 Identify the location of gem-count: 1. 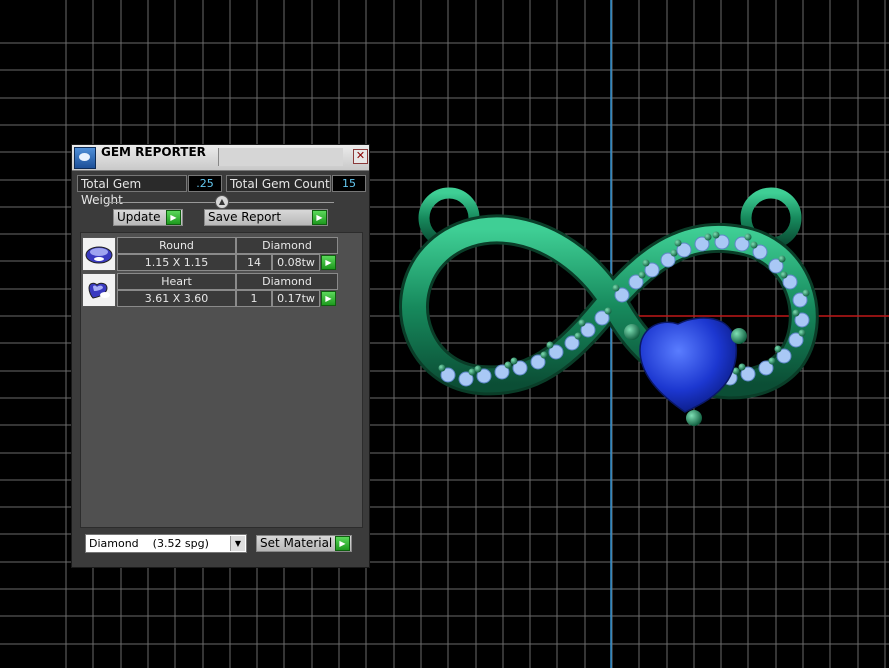
(254, 298).